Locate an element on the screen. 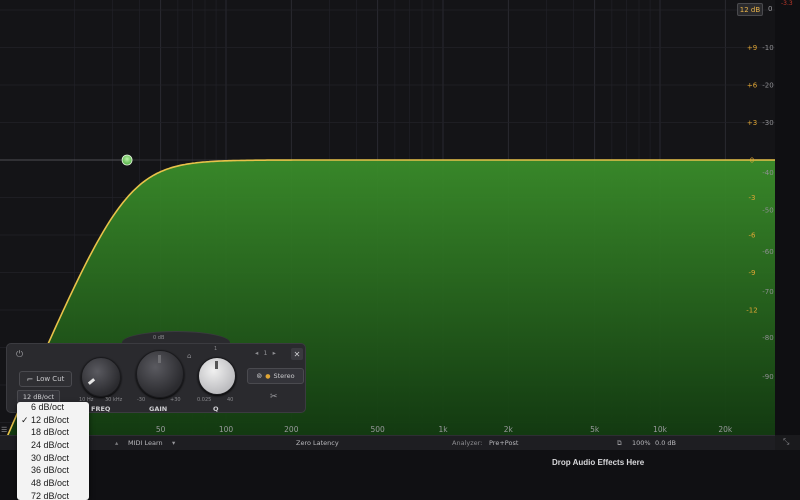 The height and width of the screenshot is (500, 800). freq-max-label: 30 kHz is located at coordinates (114, 400).